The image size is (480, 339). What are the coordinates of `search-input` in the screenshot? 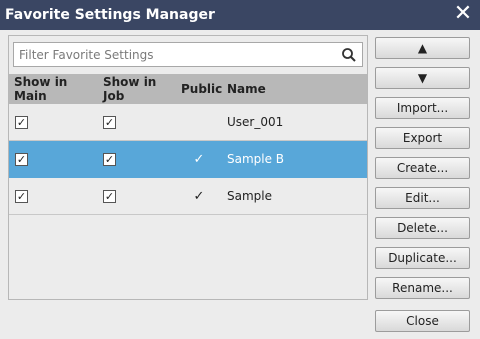 It's located at (179, 54).